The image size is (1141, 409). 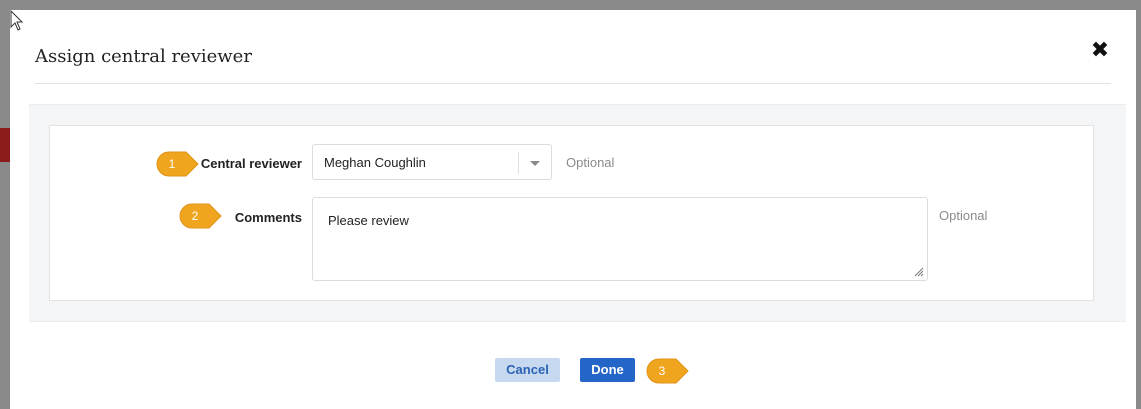 What do you see at coordinates (919, 272) in the screenshot?
I see `resize-handle-icon` at bounding box center [919, 272].